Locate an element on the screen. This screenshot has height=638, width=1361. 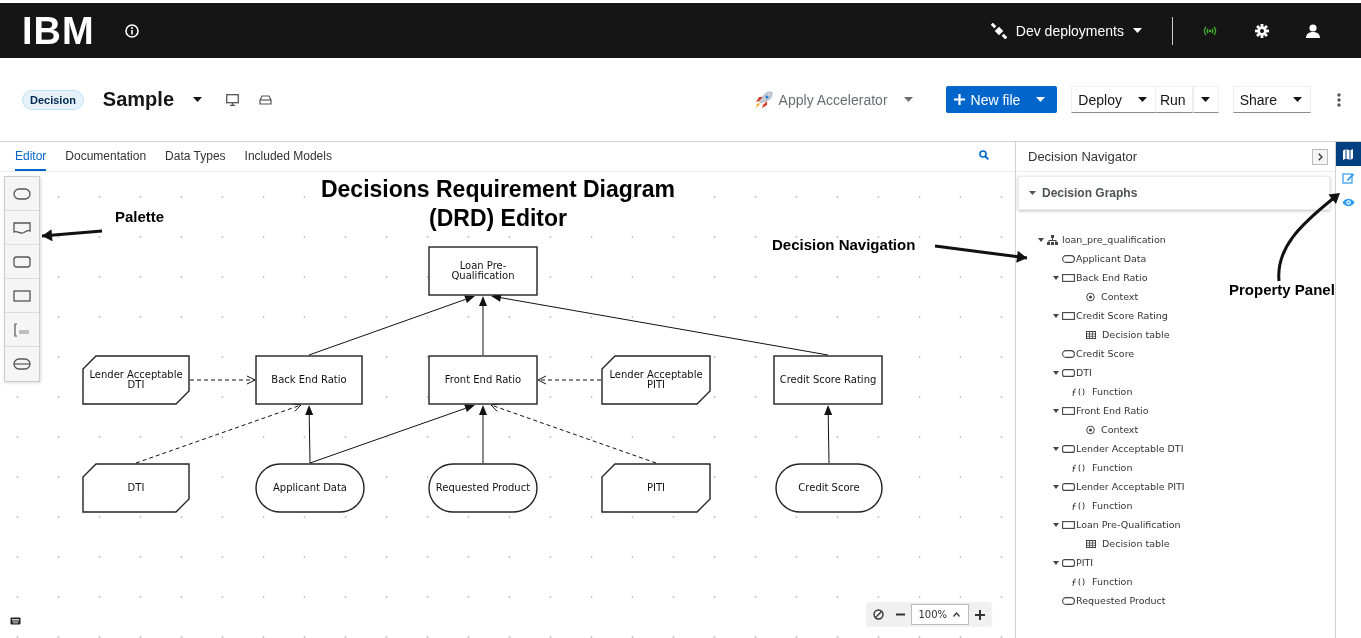
bkm-node: PITI is located at coordinates (656, 488).